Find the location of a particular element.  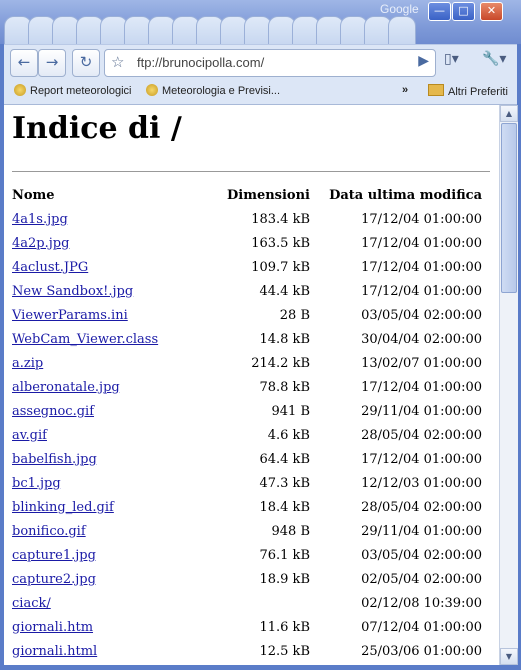

file-link: bc1.jpg is located at coordinates (36, 483).